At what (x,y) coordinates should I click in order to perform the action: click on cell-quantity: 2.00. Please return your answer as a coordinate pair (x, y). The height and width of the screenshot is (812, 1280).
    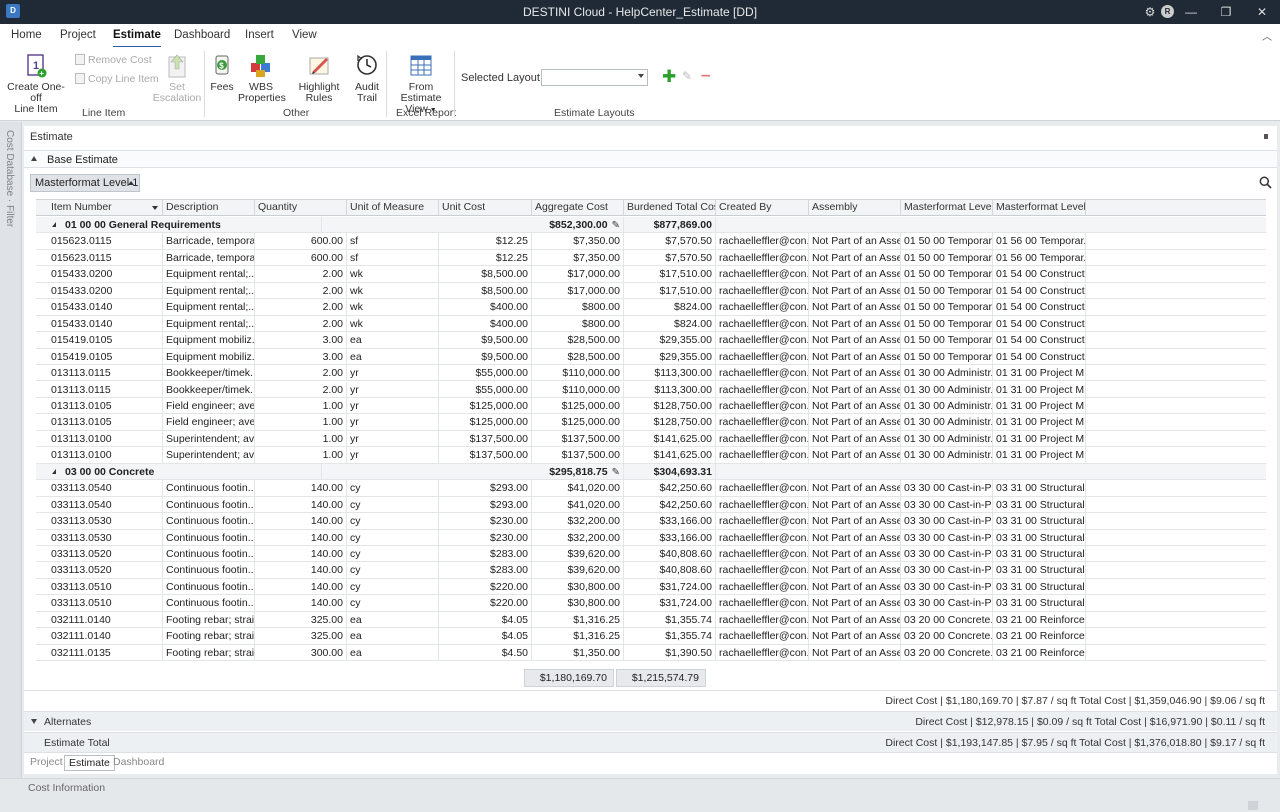
    Looking at the image, I should click on (301, 389).